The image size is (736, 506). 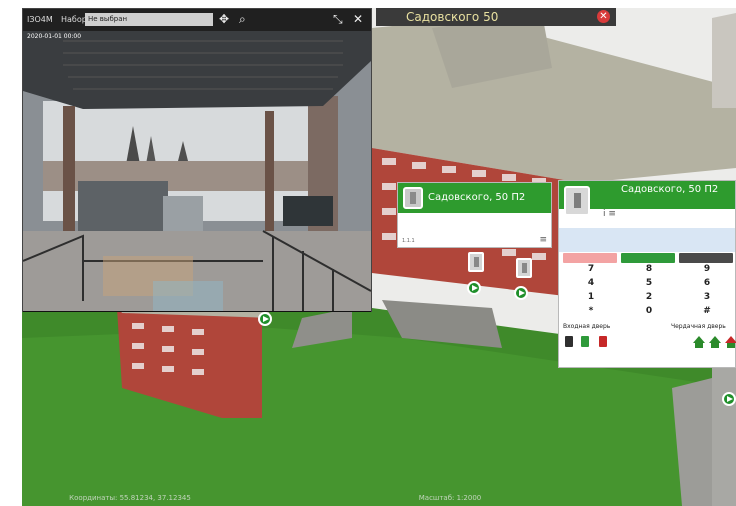 What do you see at coordinates (591, 297) in the screenshot?
I see `keypad-key: 1` at bounding box center [591, 297].